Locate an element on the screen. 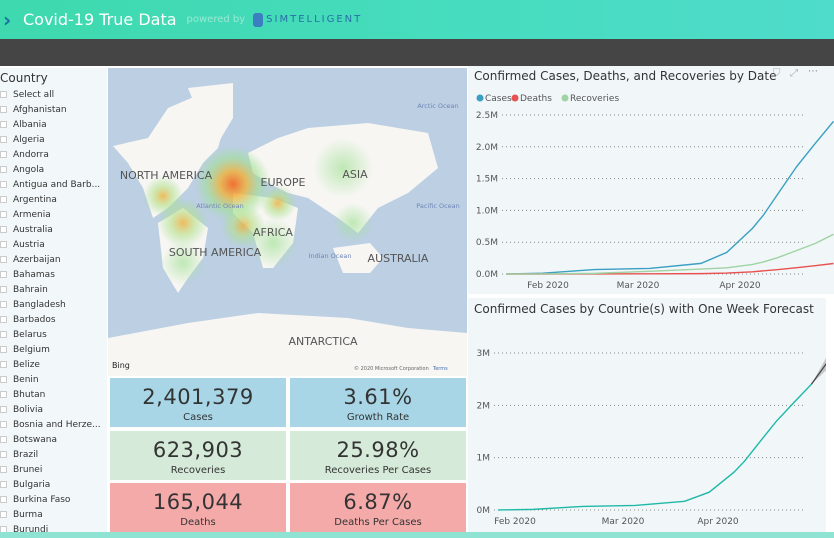 This screenshot has height=538, width=834. x-tick-label: Mar 2020 is located at coordinates (638, 286).